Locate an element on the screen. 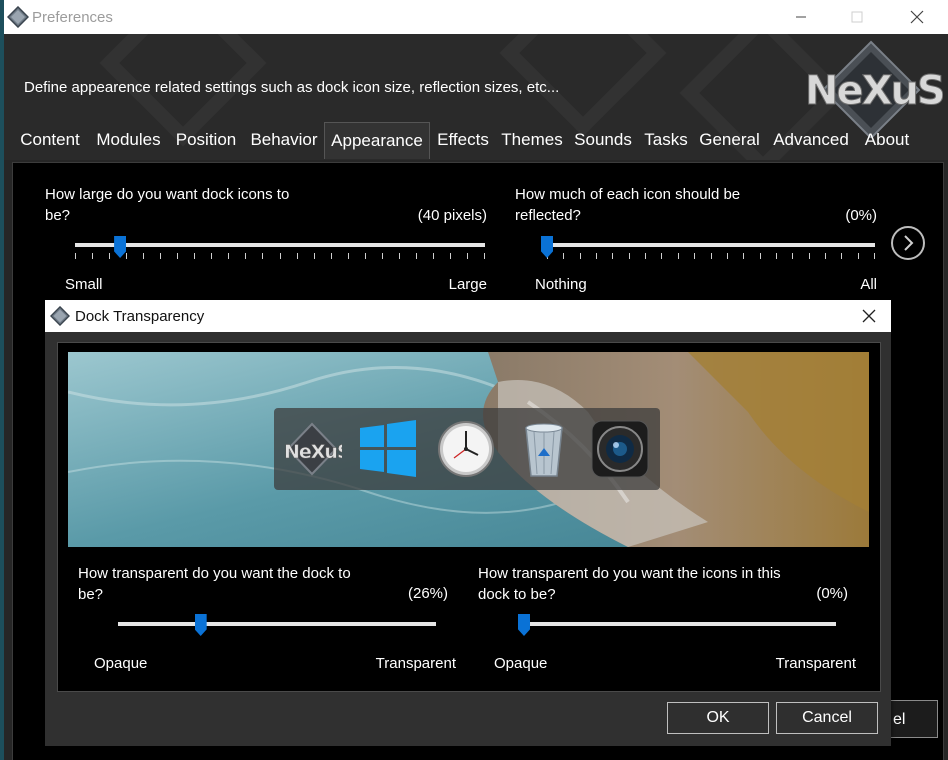  windows-logo-icon is located at coordinates (388, 449).